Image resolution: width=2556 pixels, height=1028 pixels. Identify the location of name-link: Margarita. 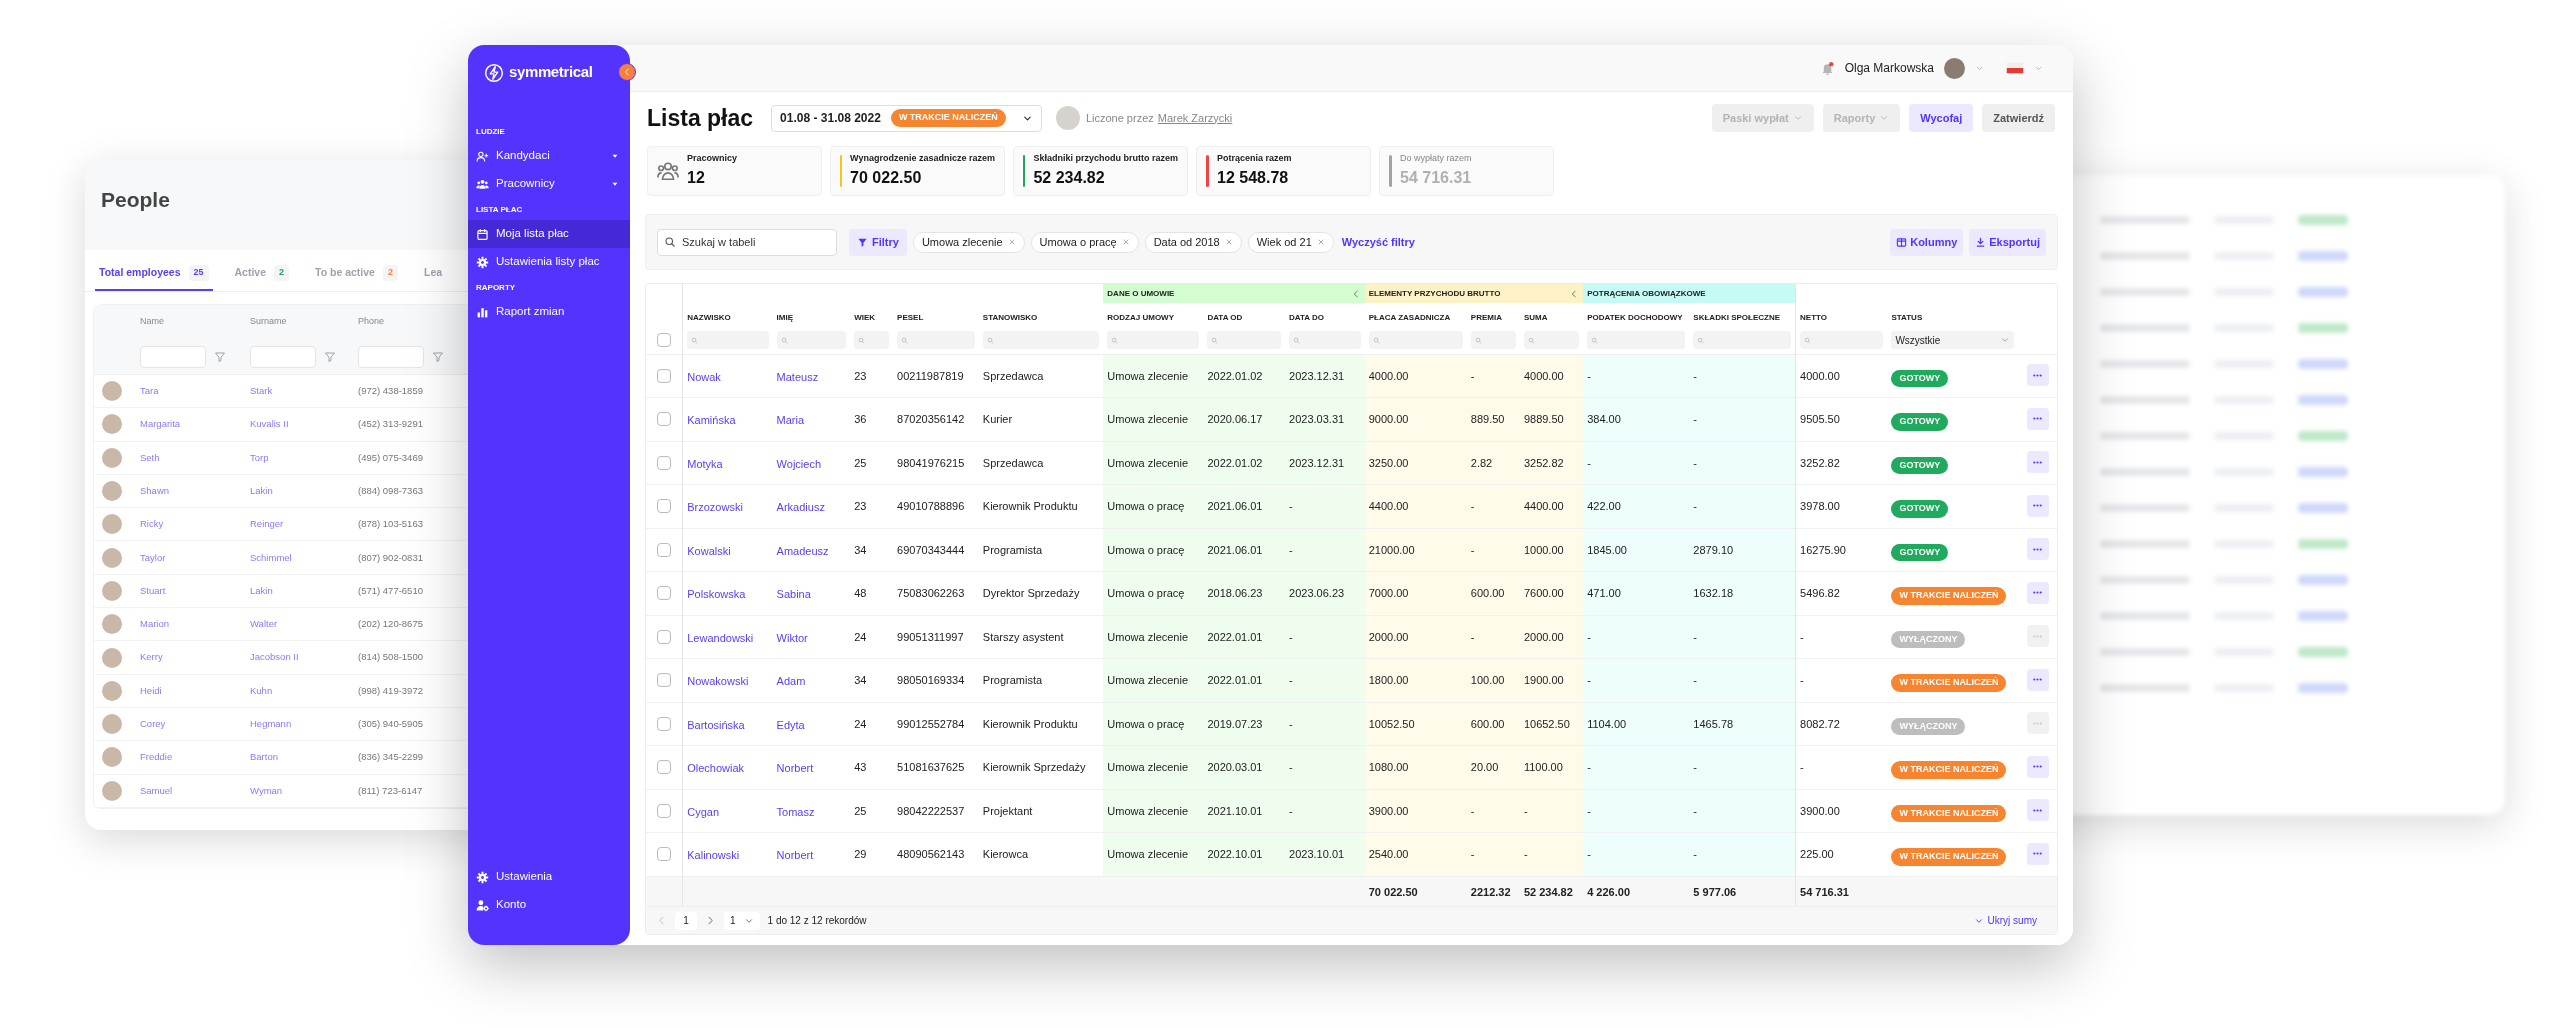
(195, 424).